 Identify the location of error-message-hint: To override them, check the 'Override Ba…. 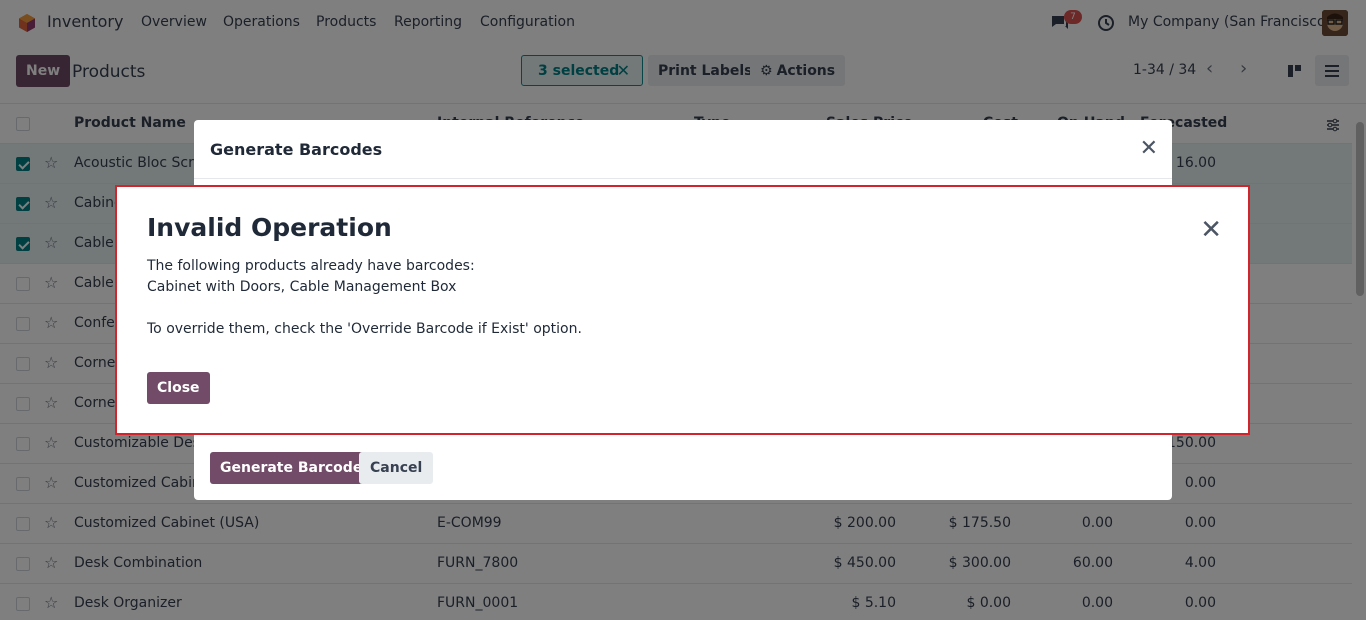
(364, 329).